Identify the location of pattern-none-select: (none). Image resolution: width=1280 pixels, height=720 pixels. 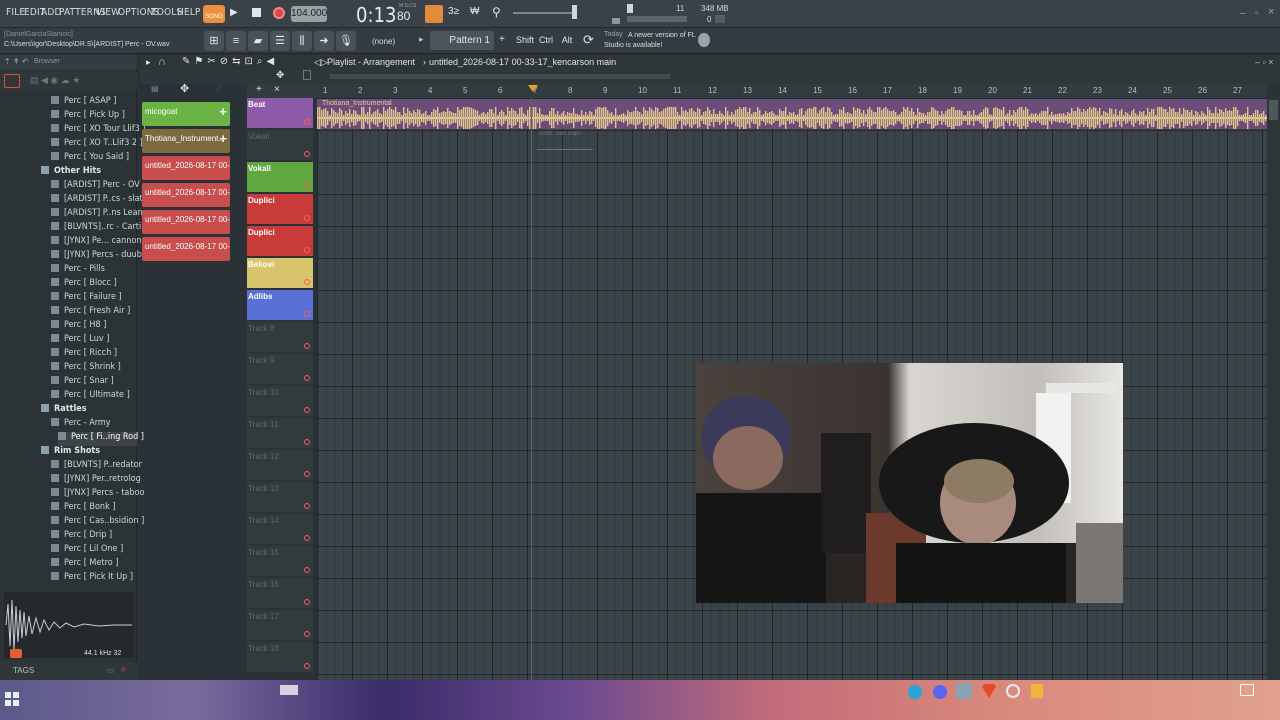
(383, 41).